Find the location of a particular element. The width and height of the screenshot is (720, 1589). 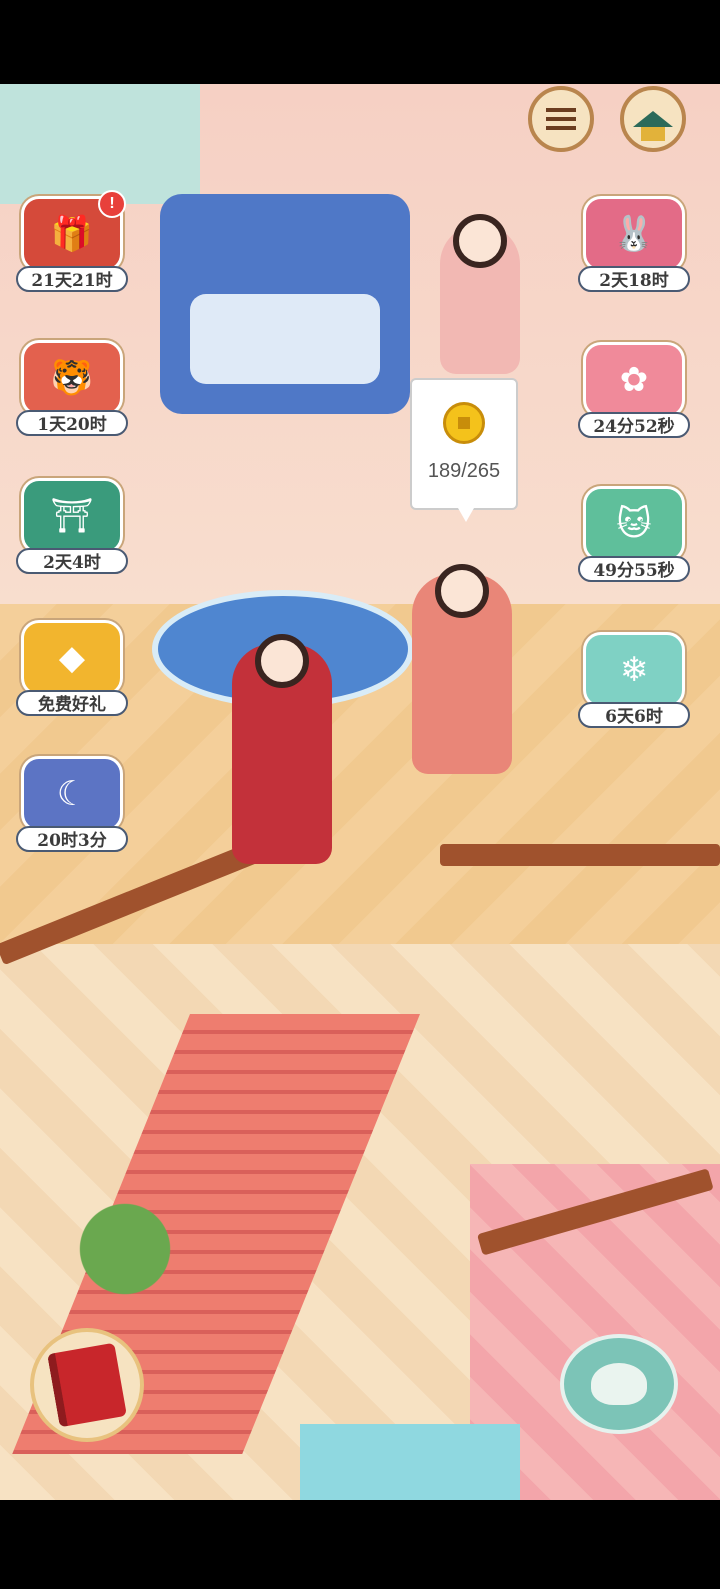

teahouse-button is located at coordinates (619, 1384).